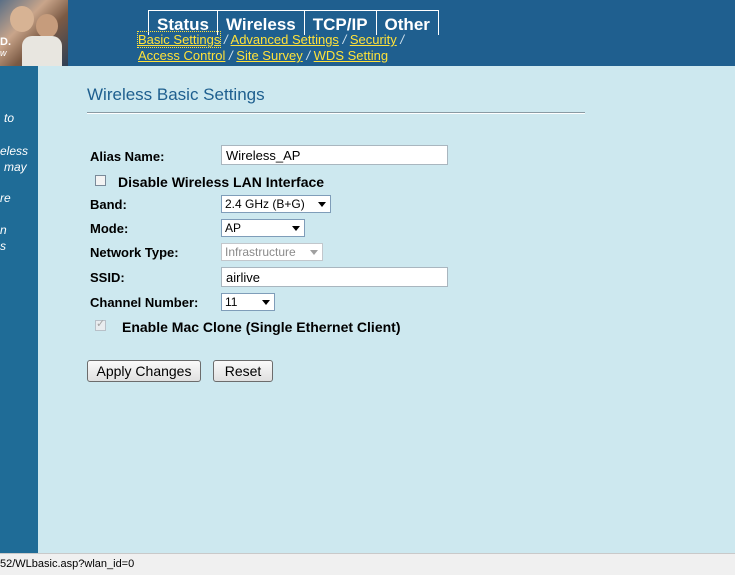  What do you see at coordinates (367, 564) in the screenshot?
I see `browser-status-bar: 52/WLbasic.asp?wlan_id=0` at bounding box center [367, 564].